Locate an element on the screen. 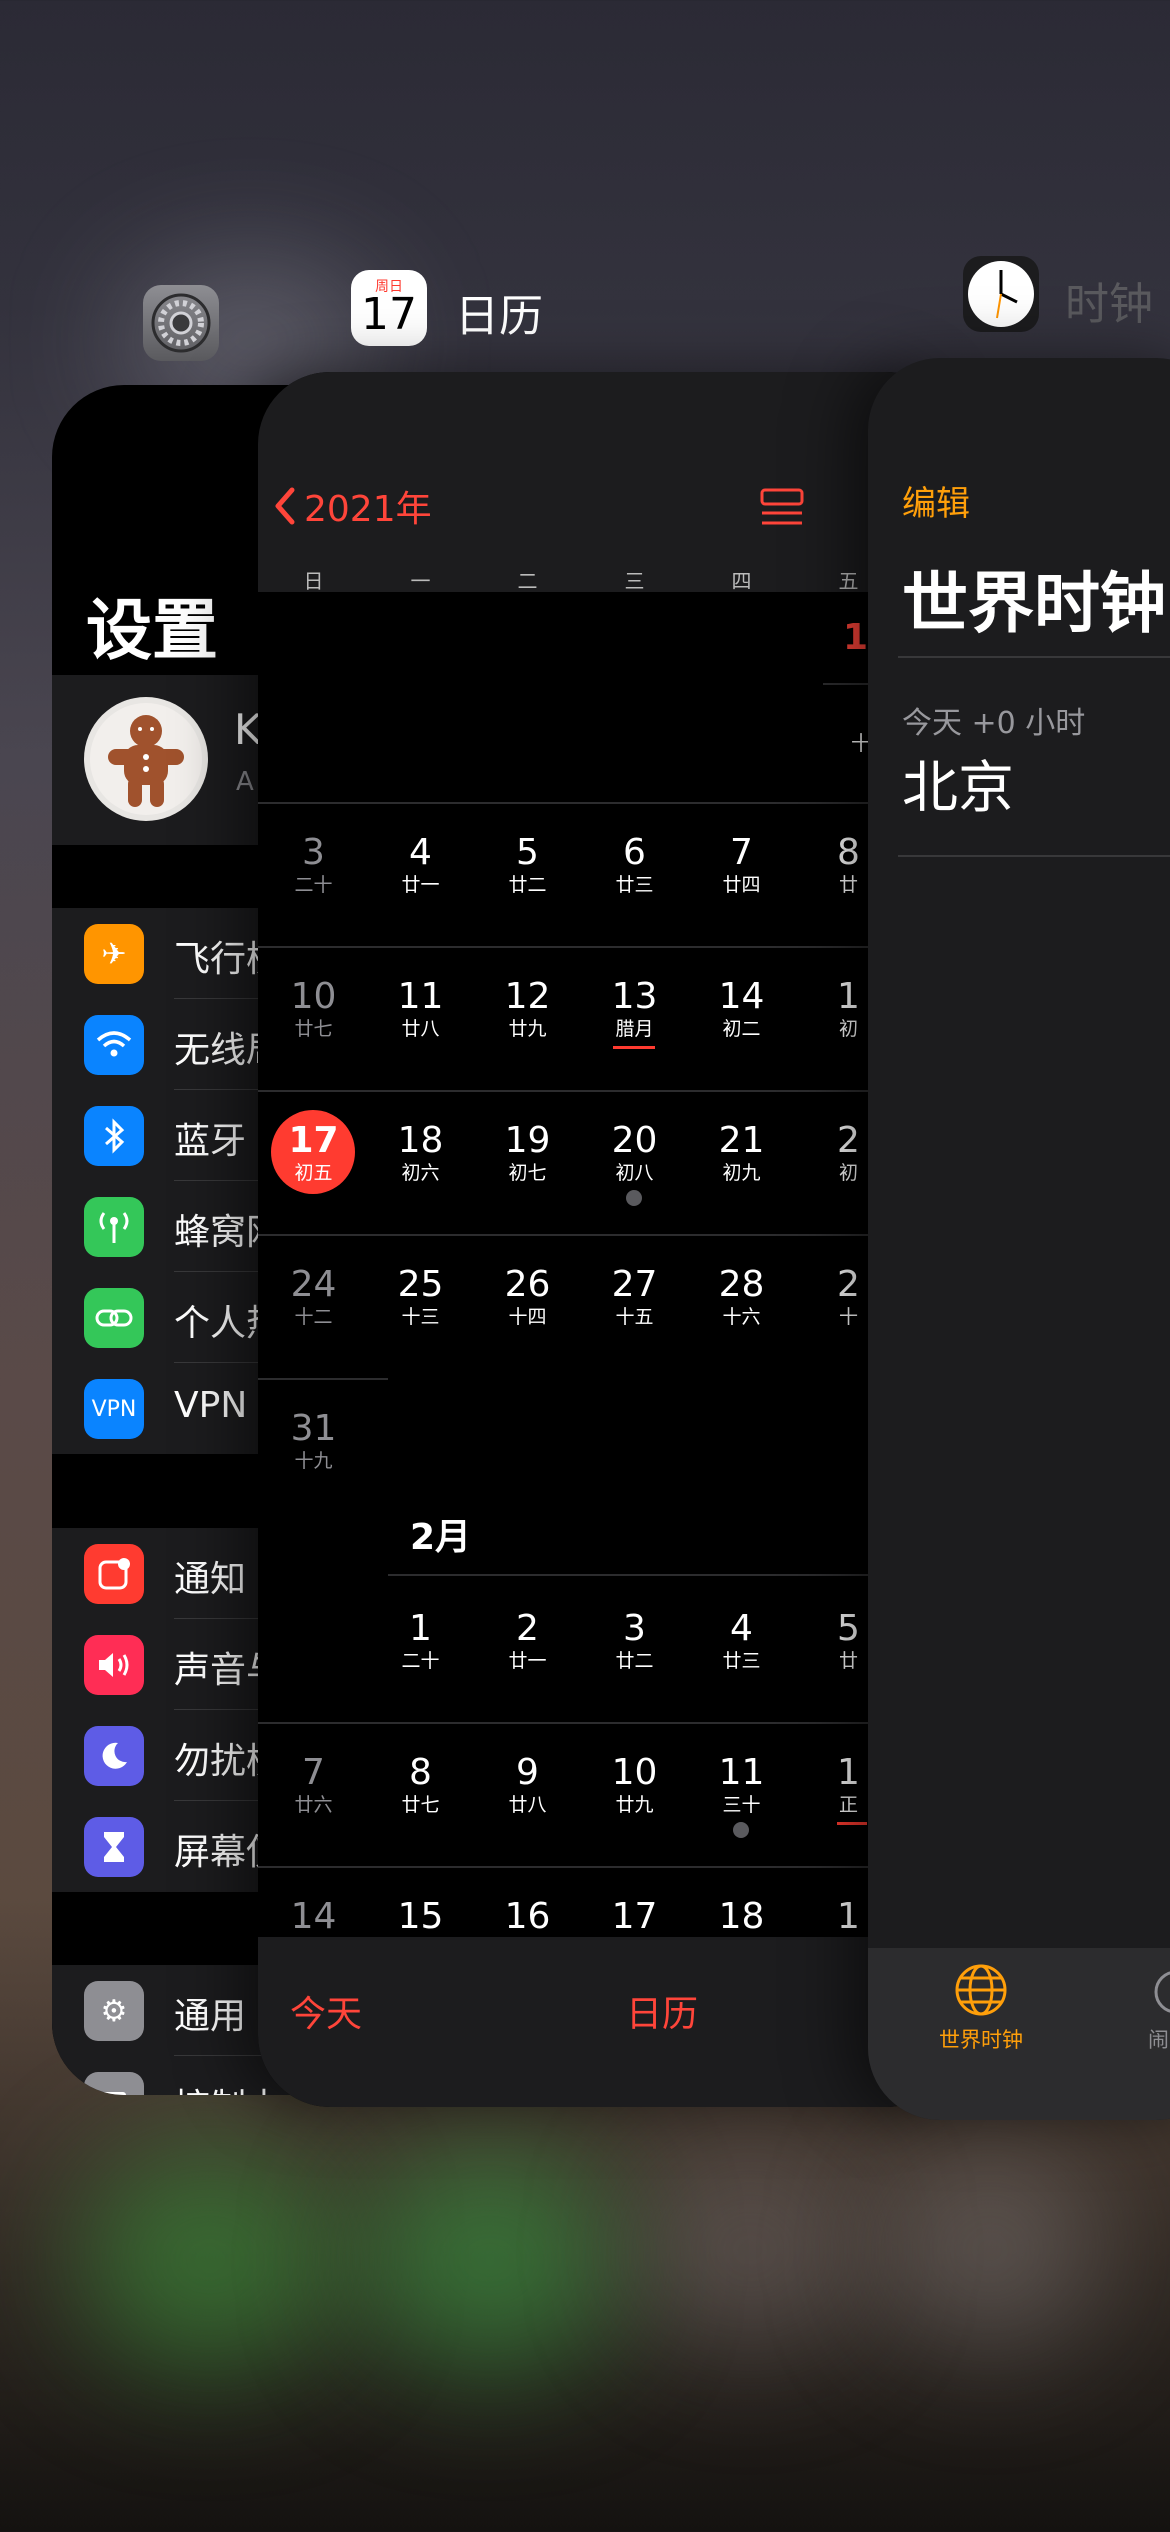 The width and height of the screenshot is (1170, 2532). divider is located at coordinates (1034, 657).